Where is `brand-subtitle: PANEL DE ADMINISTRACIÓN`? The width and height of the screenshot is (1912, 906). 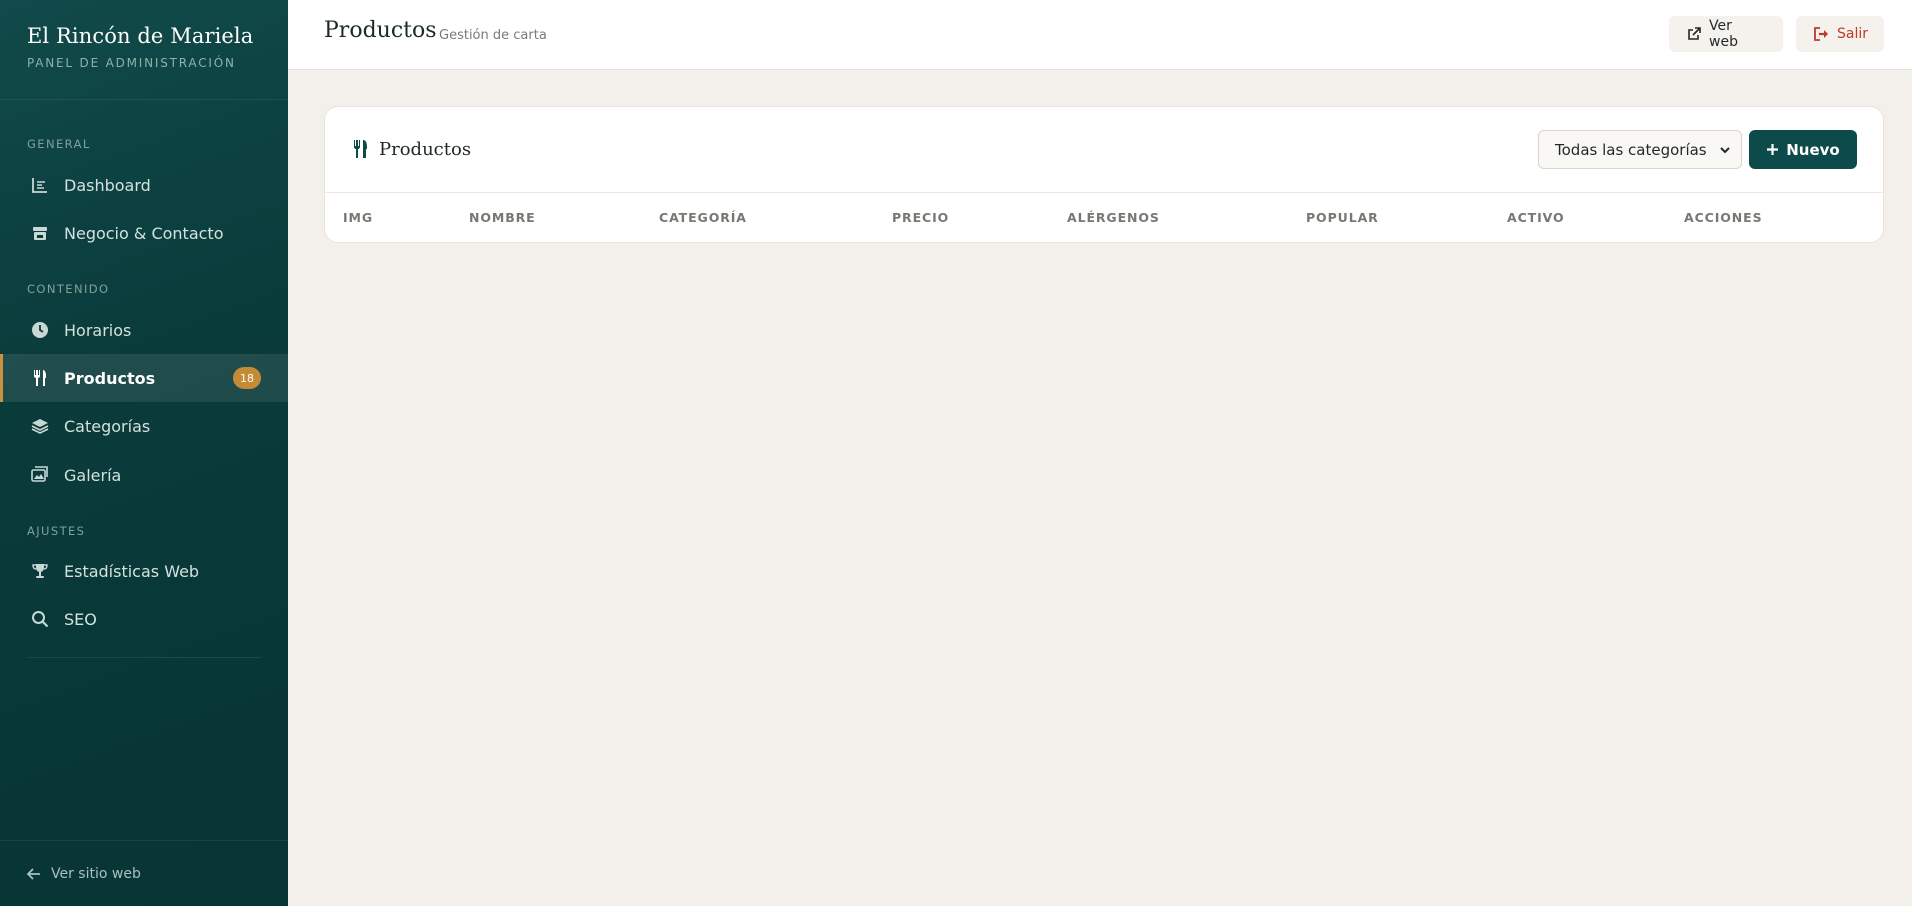 brand-subtitle: PANEL DE ADMINISTRACIÓN is located at coordinates (131, 63).